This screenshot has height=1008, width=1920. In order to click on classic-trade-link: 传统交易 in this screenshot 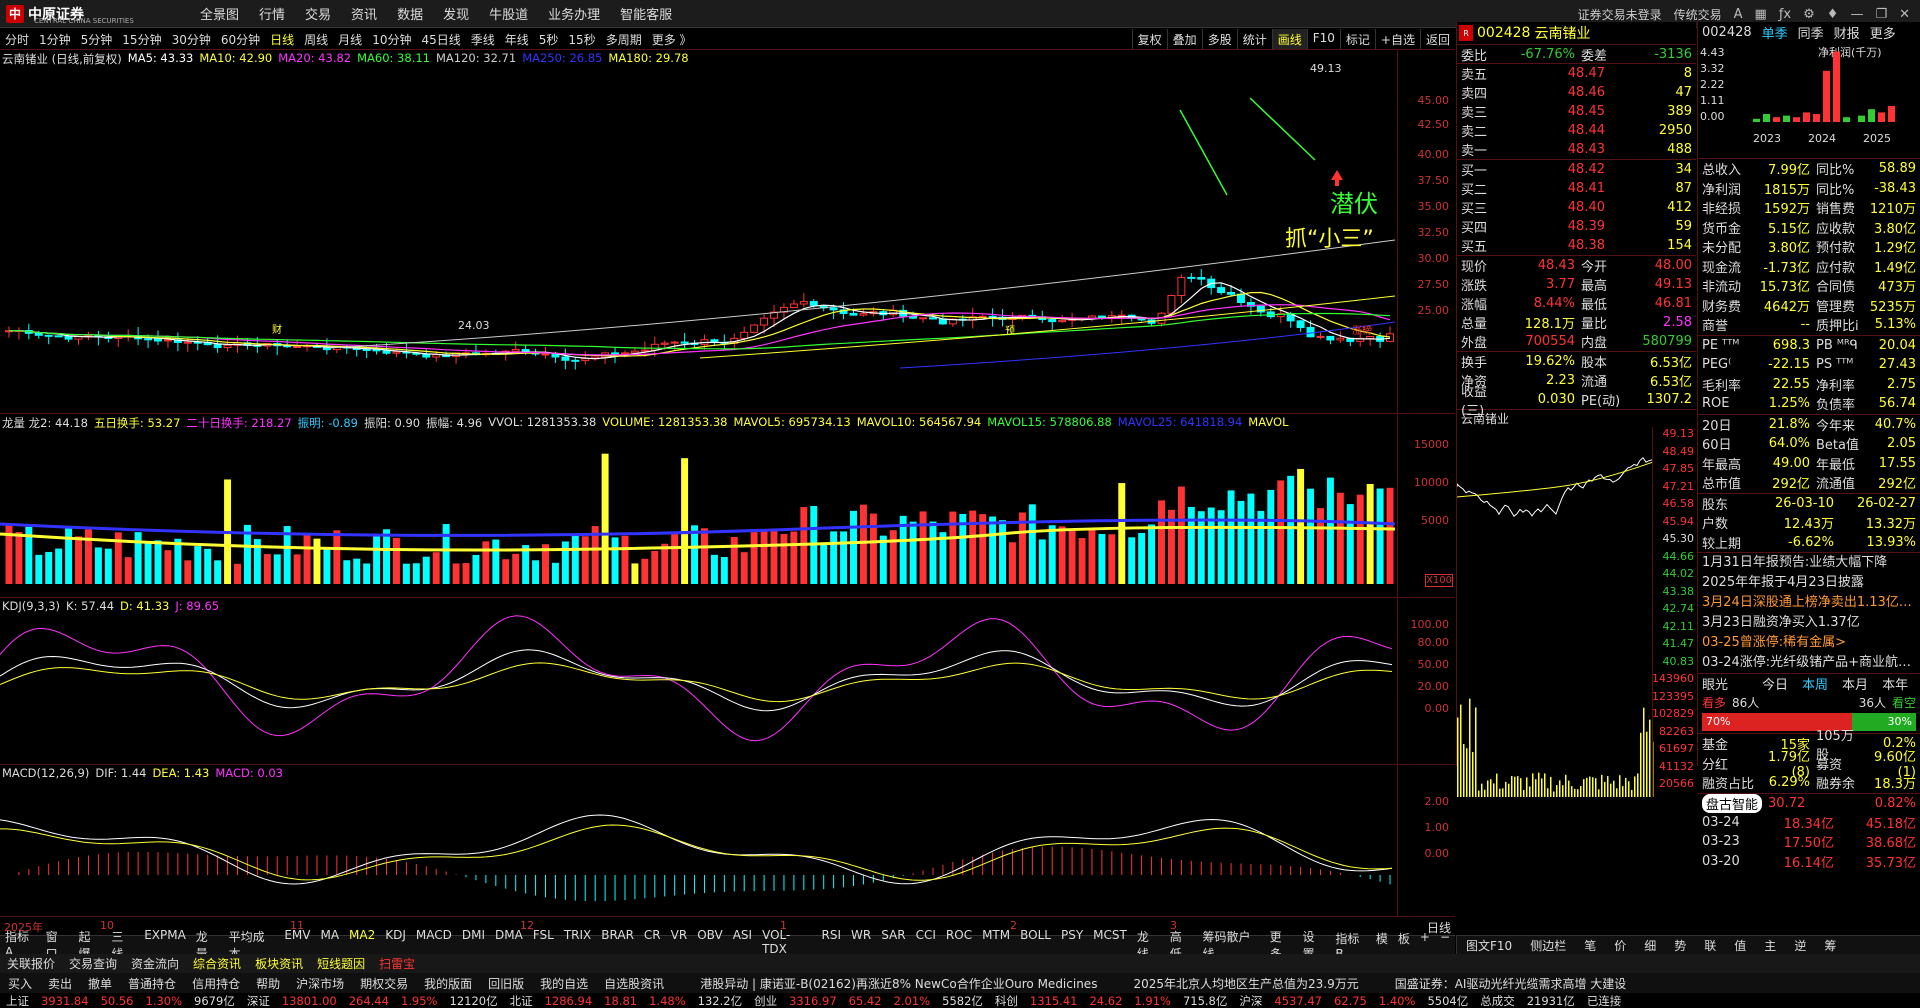, I will do `click(1698, 14)`.